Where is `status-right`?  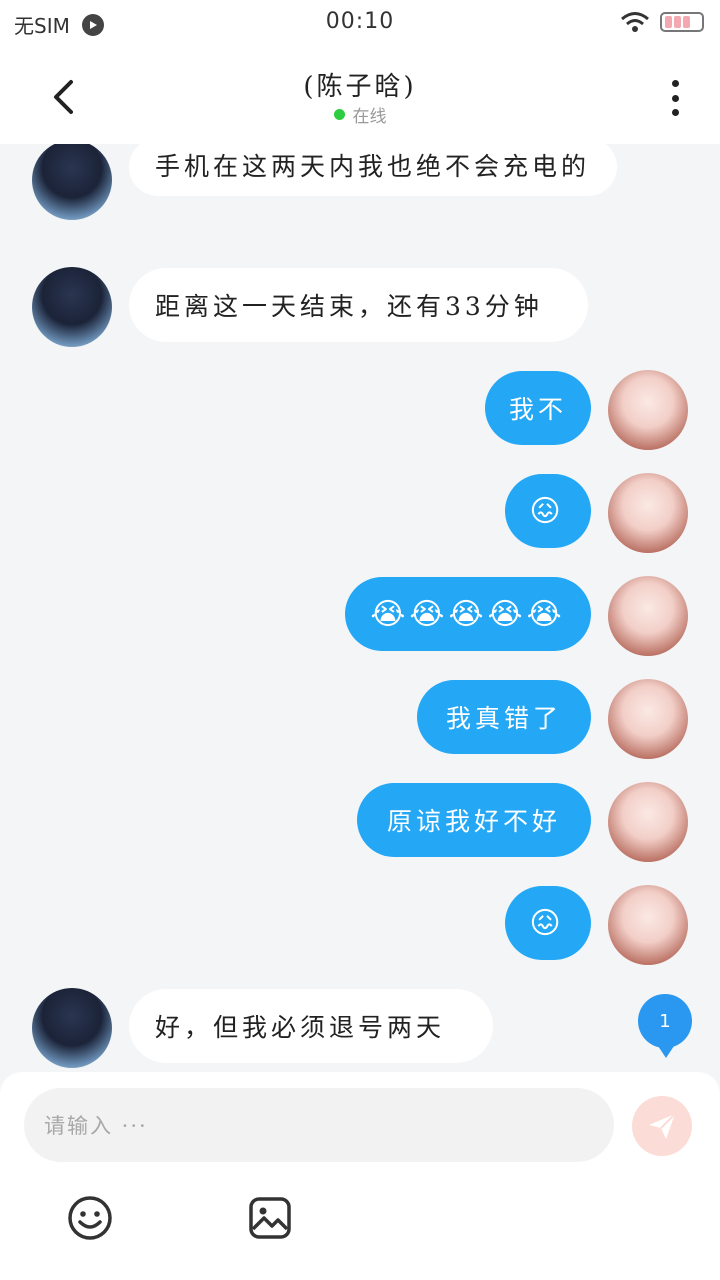 status-right is located at coordinates (662, 22).